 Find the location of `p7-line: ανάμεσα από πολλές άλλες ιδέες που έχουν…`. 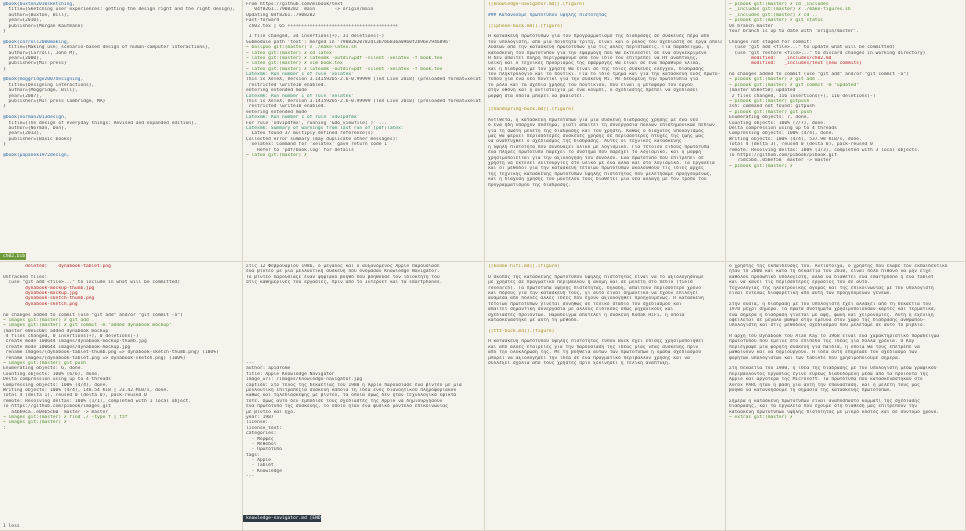

p7-line: ανάμεσα από πολλές άλλες ιδέες που έχουν… is located at coordinates (596, 299).